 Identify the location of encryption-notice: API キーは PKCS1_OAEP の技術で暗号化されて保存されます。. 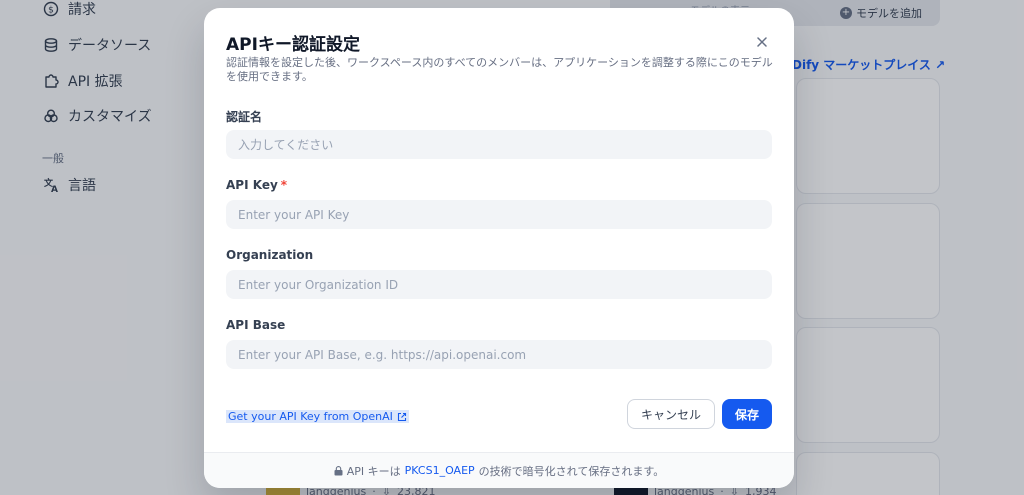
(499, 470).